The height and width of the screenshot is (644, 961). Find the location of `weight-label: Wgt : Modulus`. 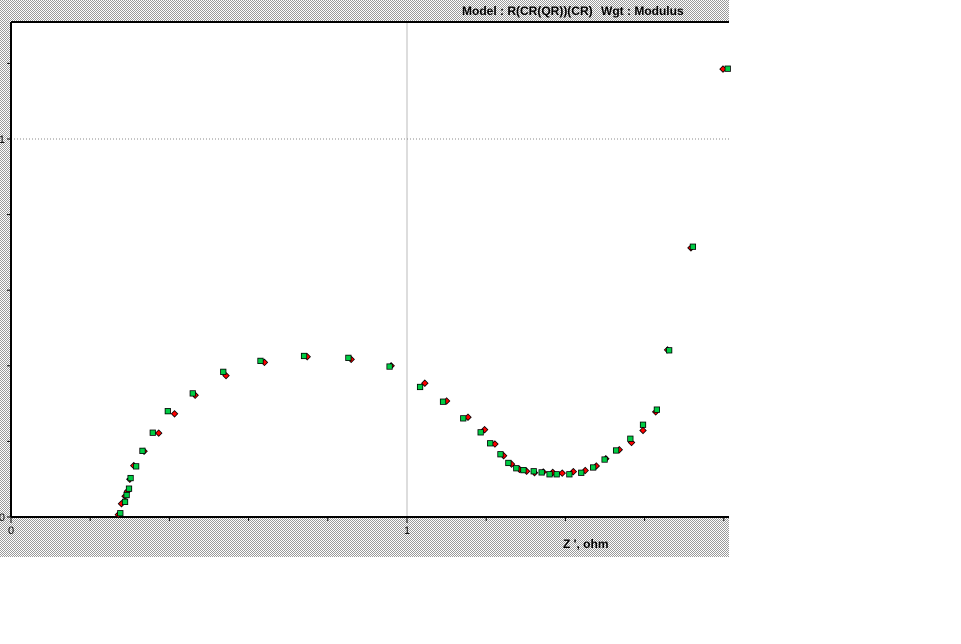

weight-label: Wgt : Modulus is located at coordinates (642, 11).